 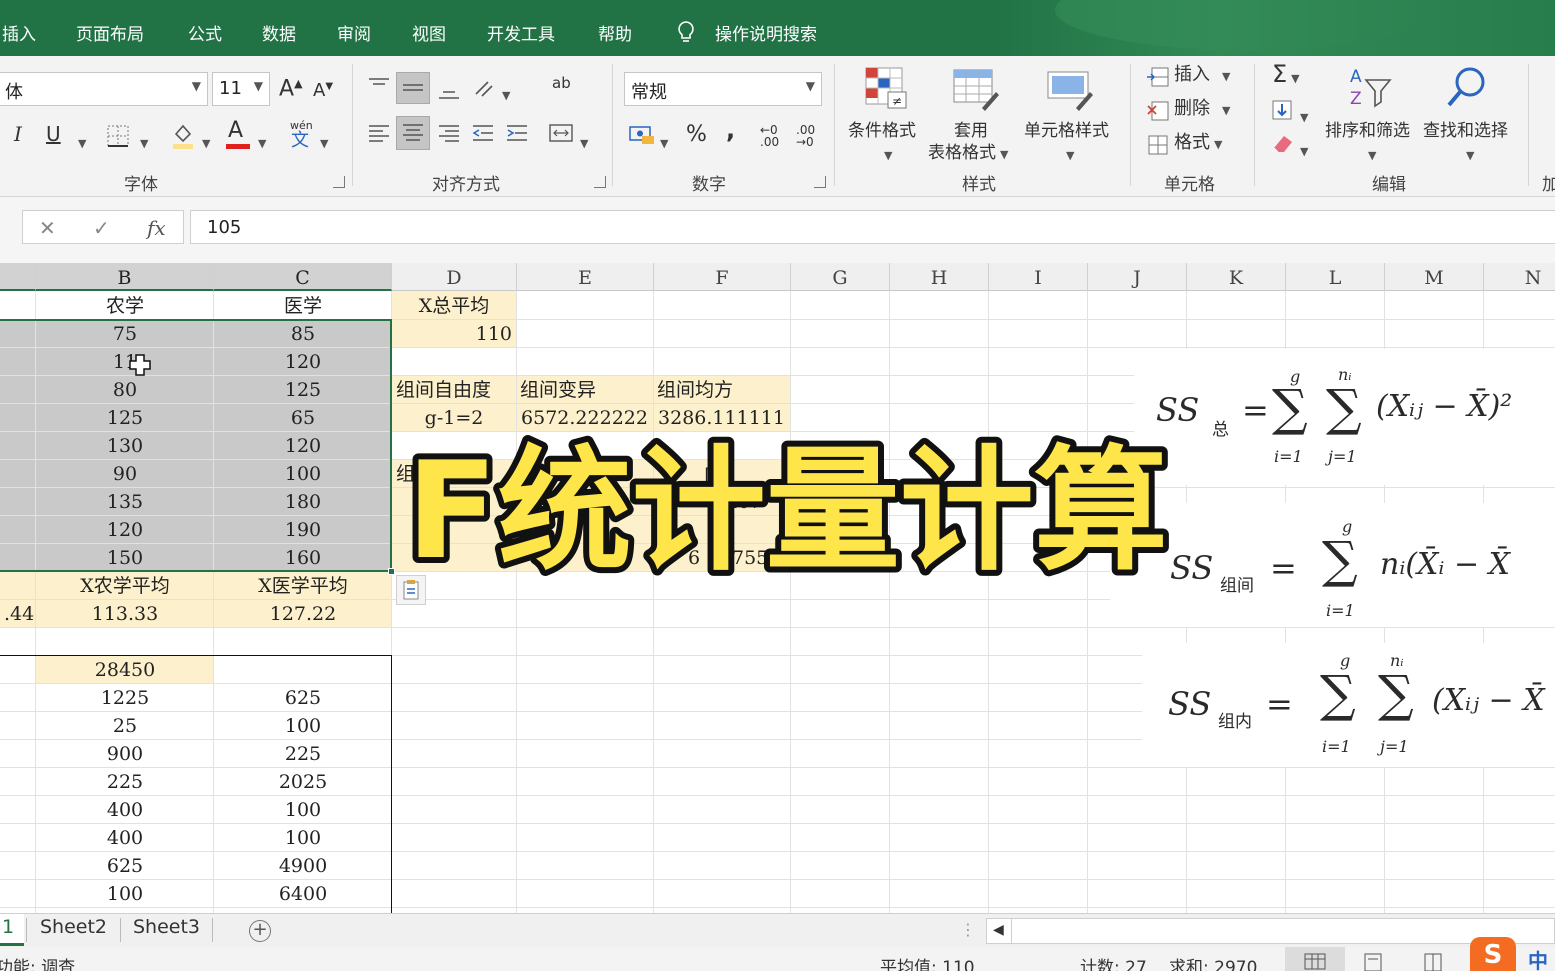 I want to click on cell-c18: 2025, so click(x=303, y=781).